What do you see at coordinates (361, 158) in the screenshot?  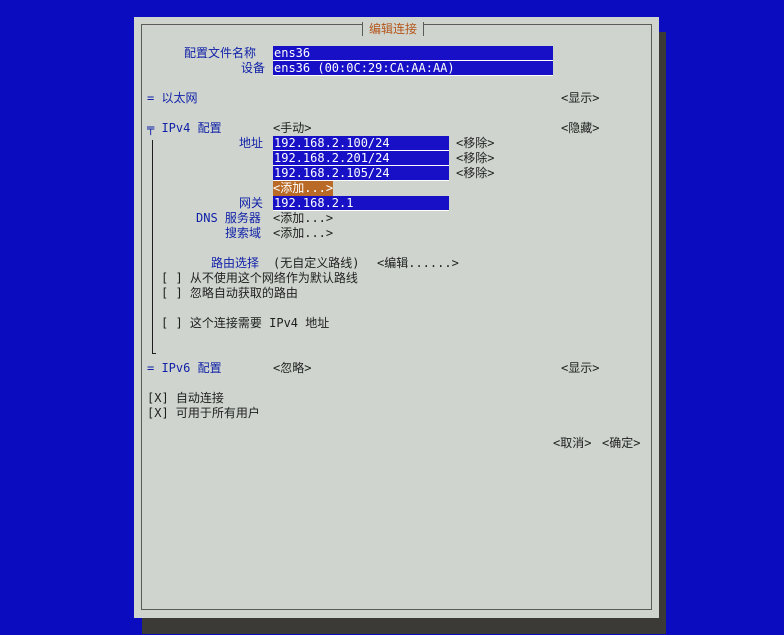 I see `address-field-2: 192.168.2.201/24` at bounding box center [361, 158].